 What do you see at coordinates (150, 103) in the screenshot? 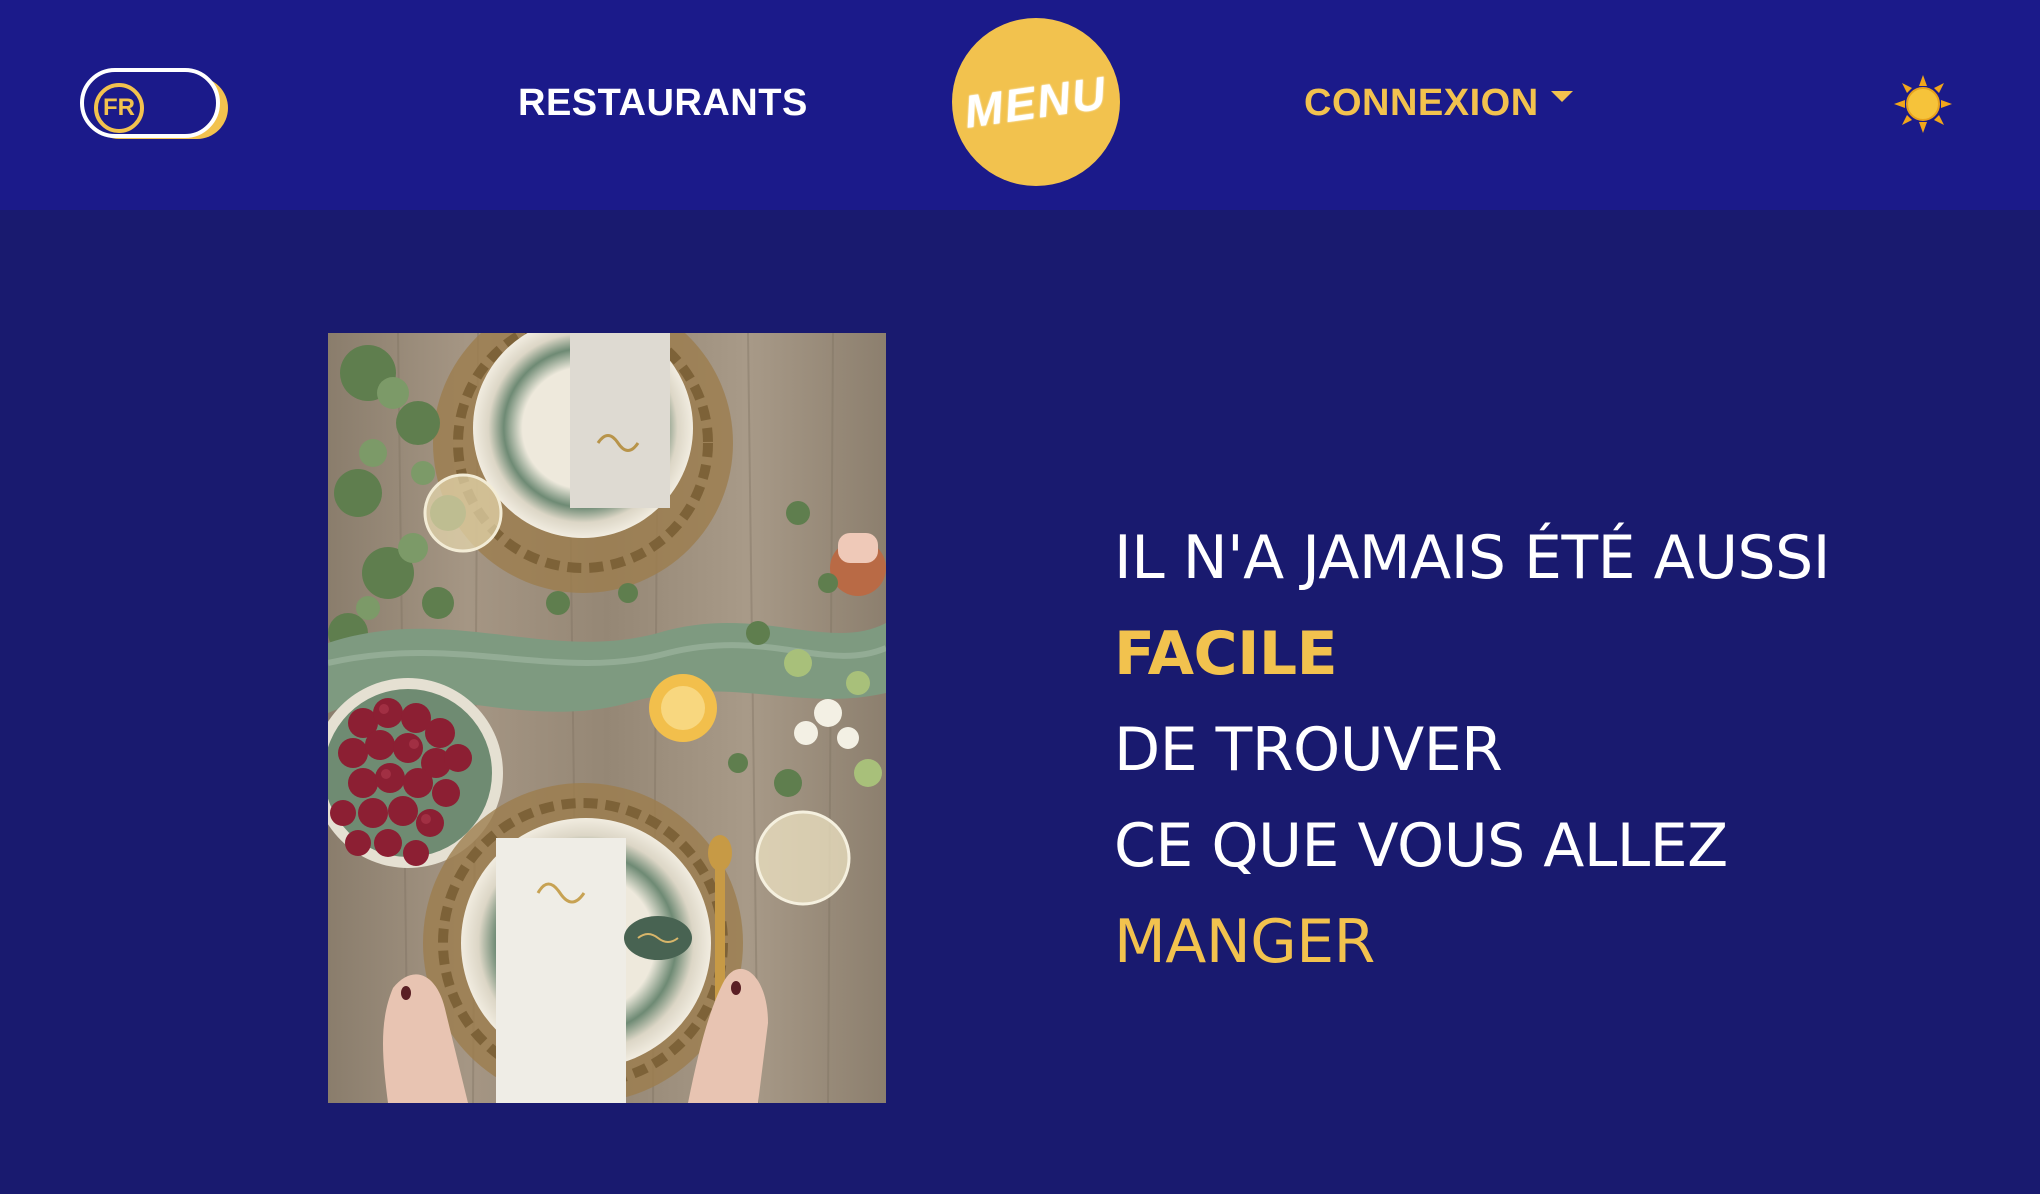
I see `language-toggle-track: FR` at bounding box center [150, 103].